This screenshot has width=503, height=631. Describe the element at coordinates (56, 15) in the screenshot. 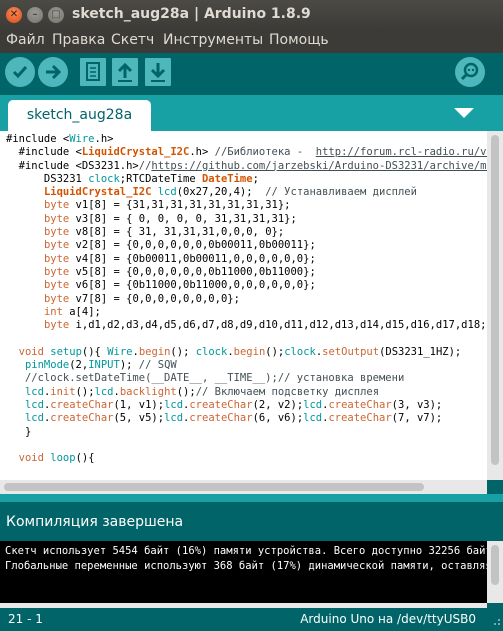

I see `maximize-window-button: □` at that location.